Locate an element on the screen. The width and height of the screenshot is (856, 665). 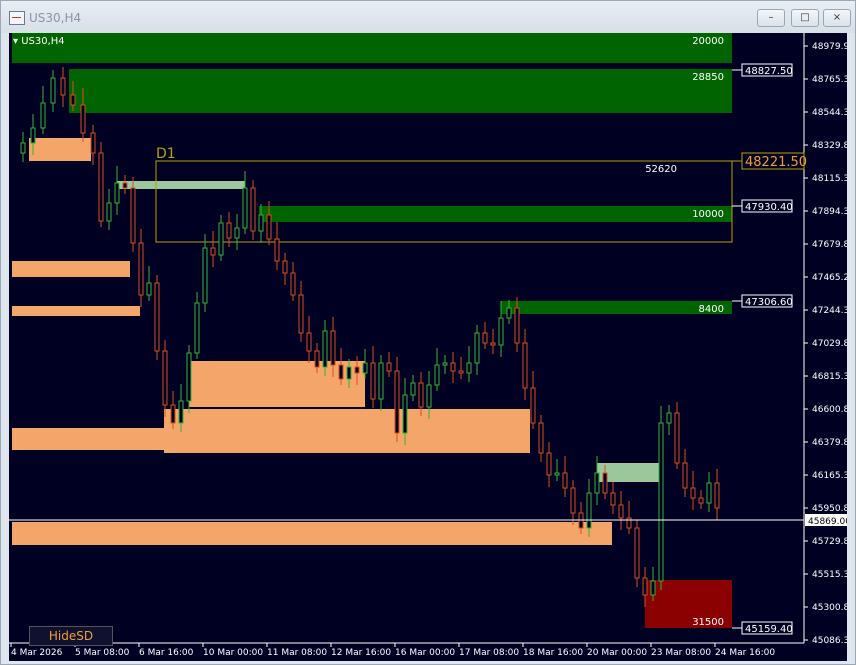
price-tag: 48827.50 is located at coordinates (769, 71).